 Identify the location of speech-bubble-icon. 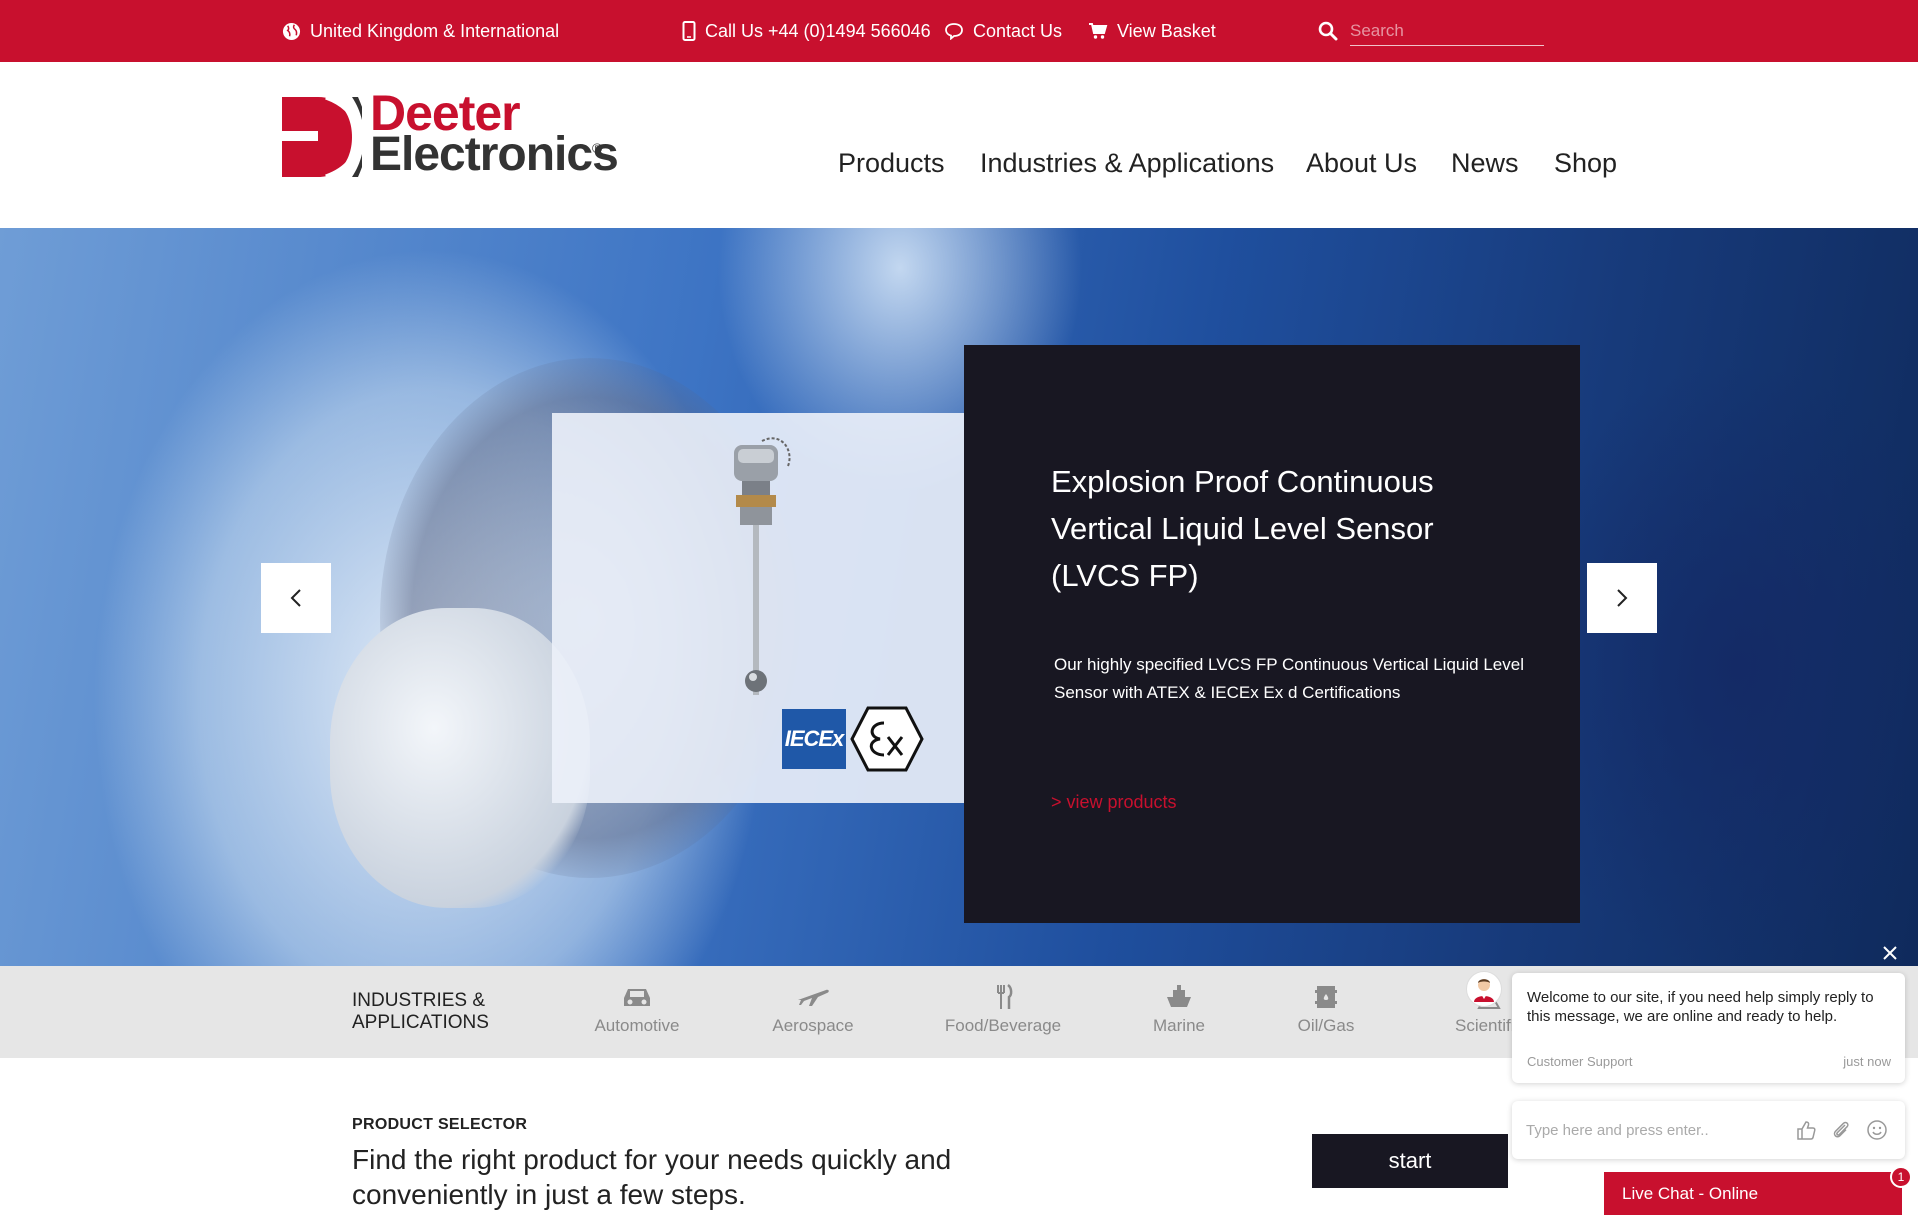
(954, 31).